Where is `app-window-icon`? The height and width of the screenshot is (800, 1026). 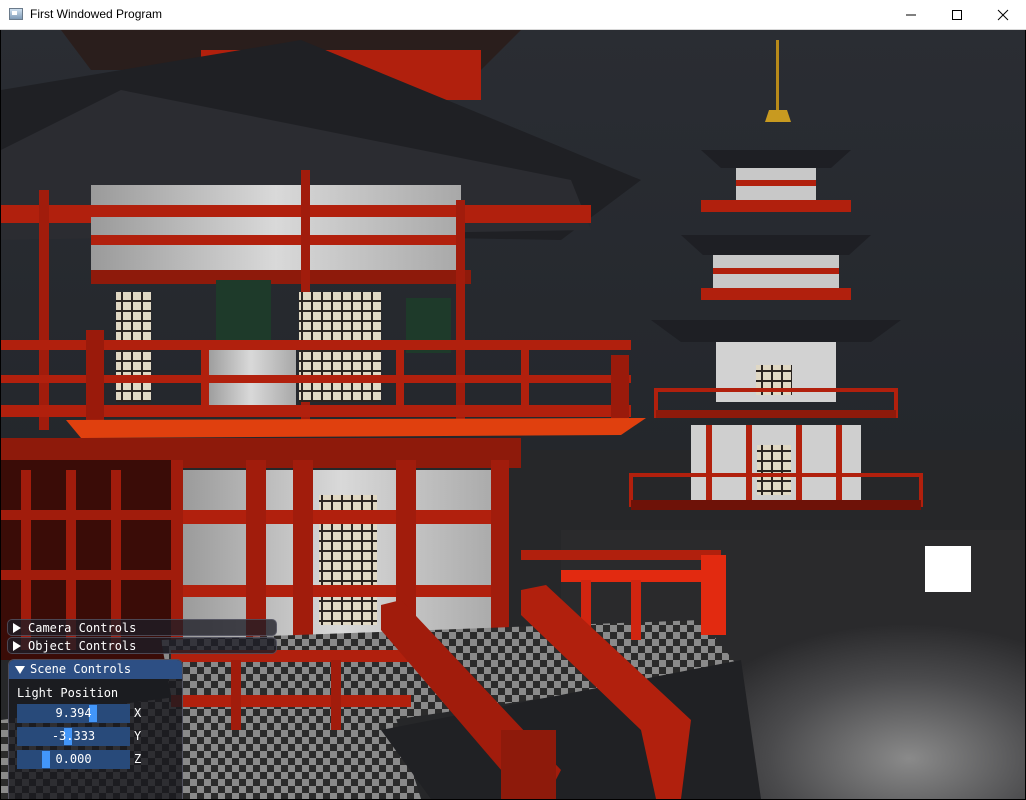
app-window-icon is located at coordinates (16, 14).